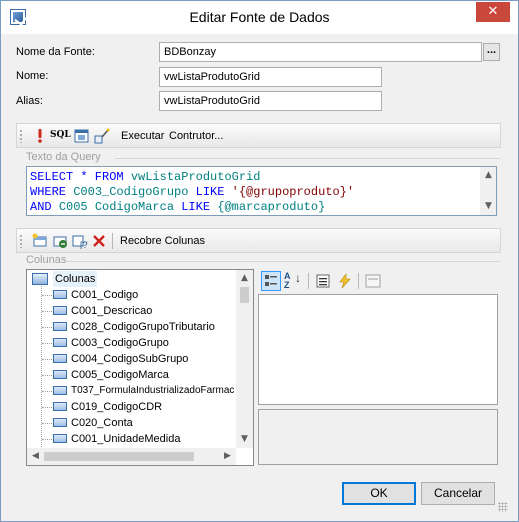 The image size is (519, 522). I want to click on column-label: C001_Descricao, so click(112, 311).